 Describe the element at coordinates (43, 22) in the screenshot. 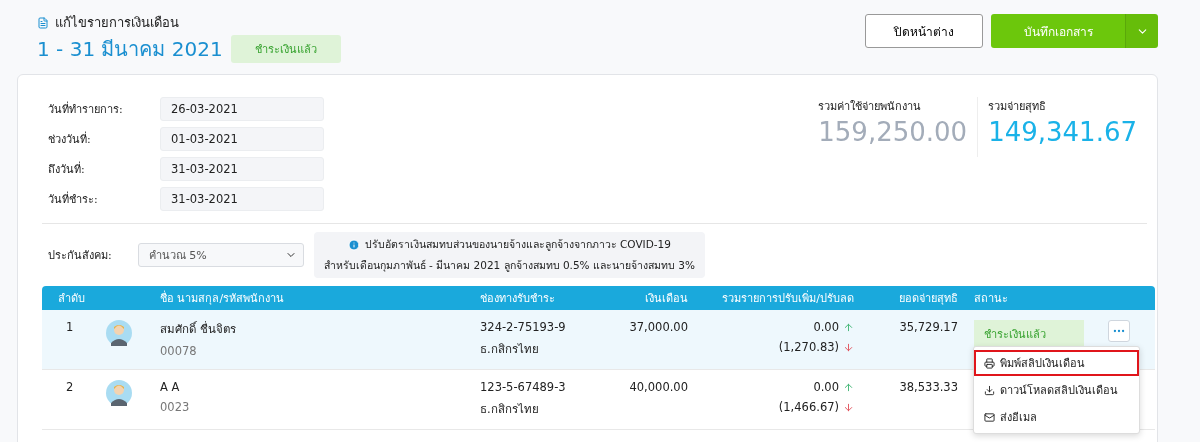

I see `document-icon` at that location.